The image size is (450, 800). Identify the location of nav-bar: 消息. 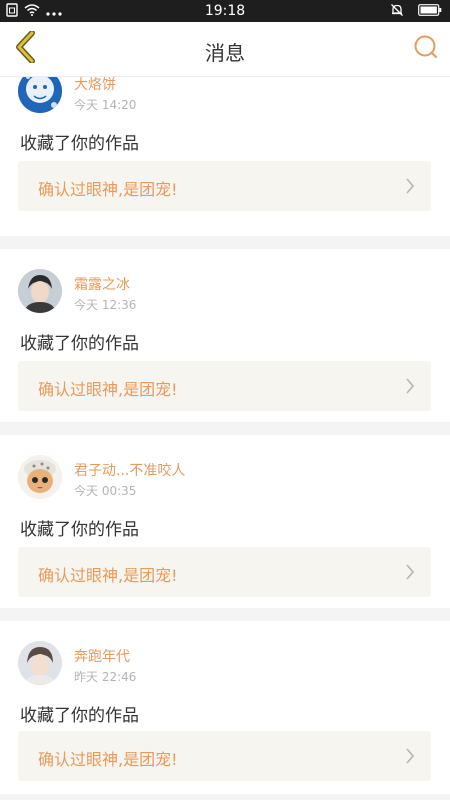
(225, 49).